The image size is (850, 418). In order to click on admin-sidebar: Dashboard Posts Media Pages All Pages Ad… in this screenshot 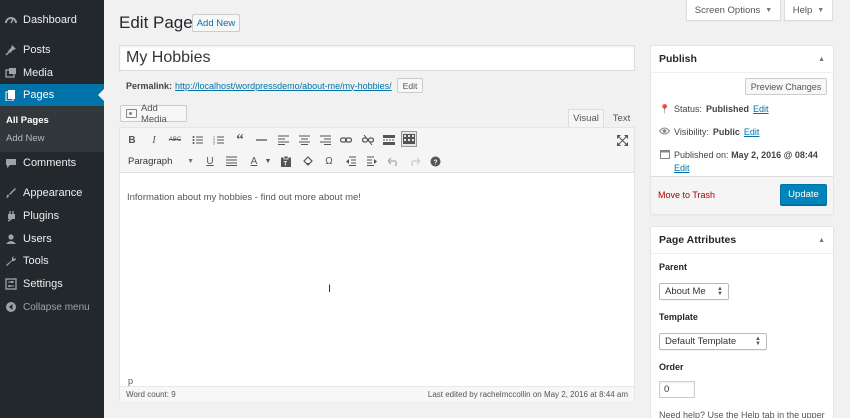, I will do `click(52, 209)`.